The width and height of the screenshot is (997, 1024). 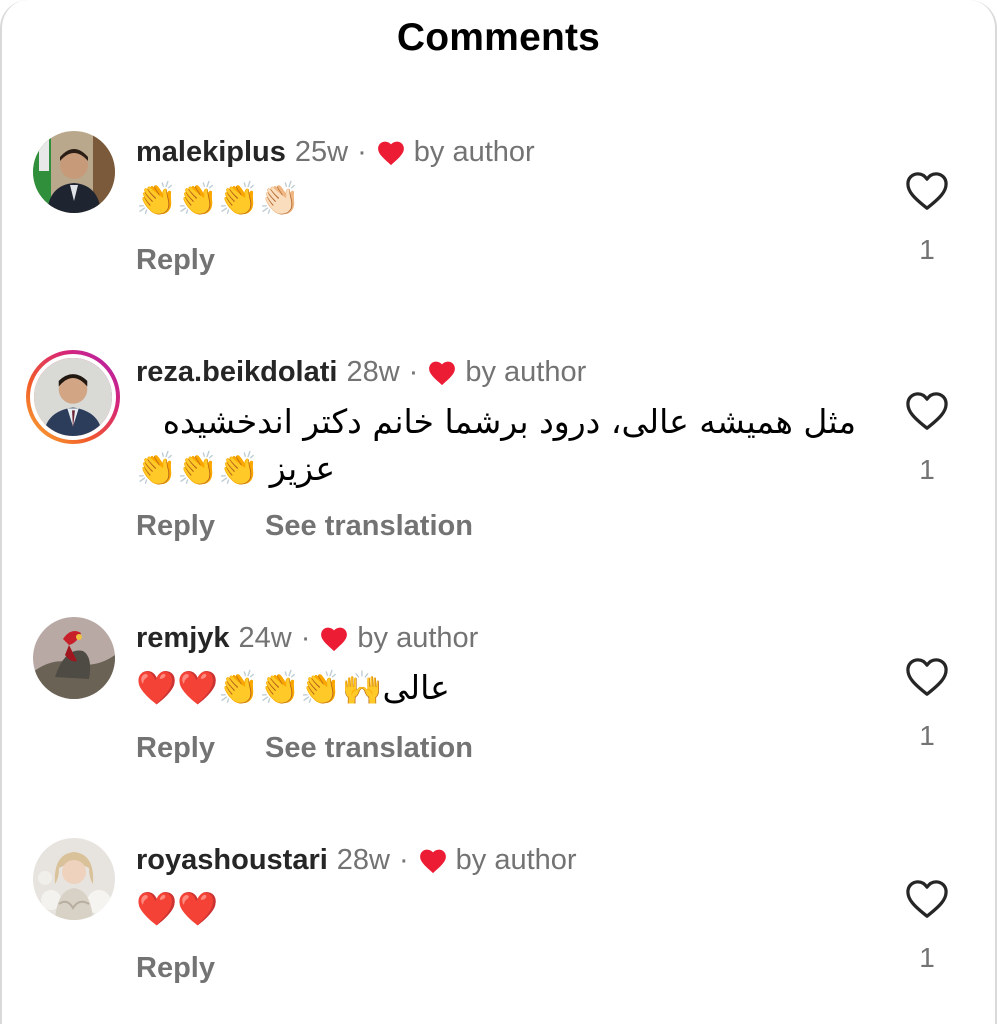 What do you see at coordinates (177, 908) in the screenshot?
I see `comment-text: ❤️❤️` at bounding box center [177, 908].